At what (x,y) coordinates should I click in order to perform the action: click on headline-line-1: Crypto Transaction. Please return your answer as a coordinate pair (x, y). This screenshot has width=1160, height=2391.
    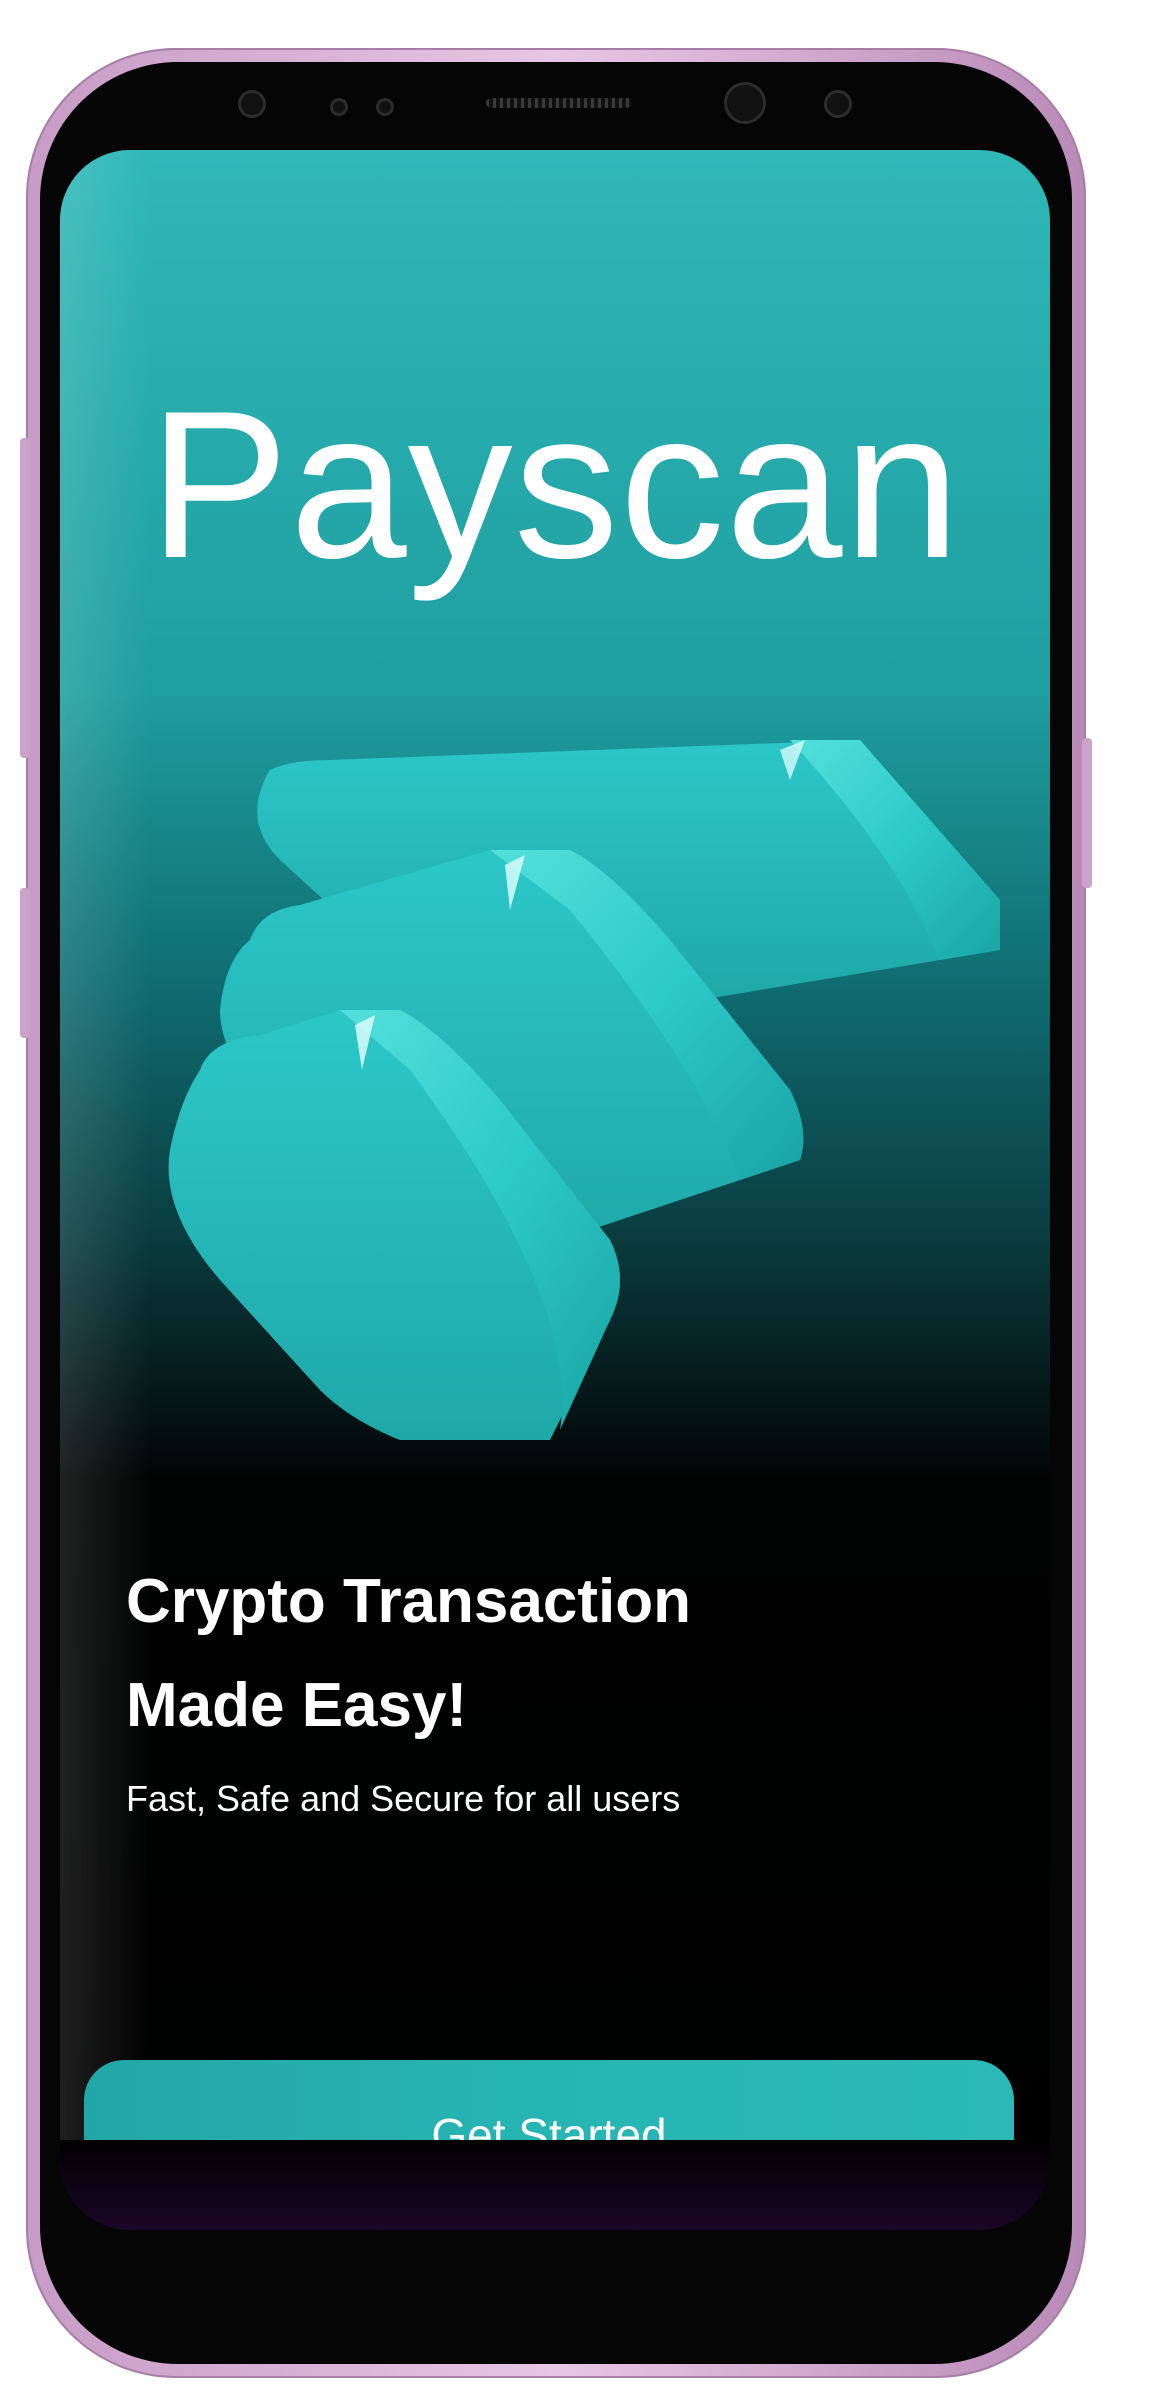
    Looking at the image, I should click on (408, 1601).